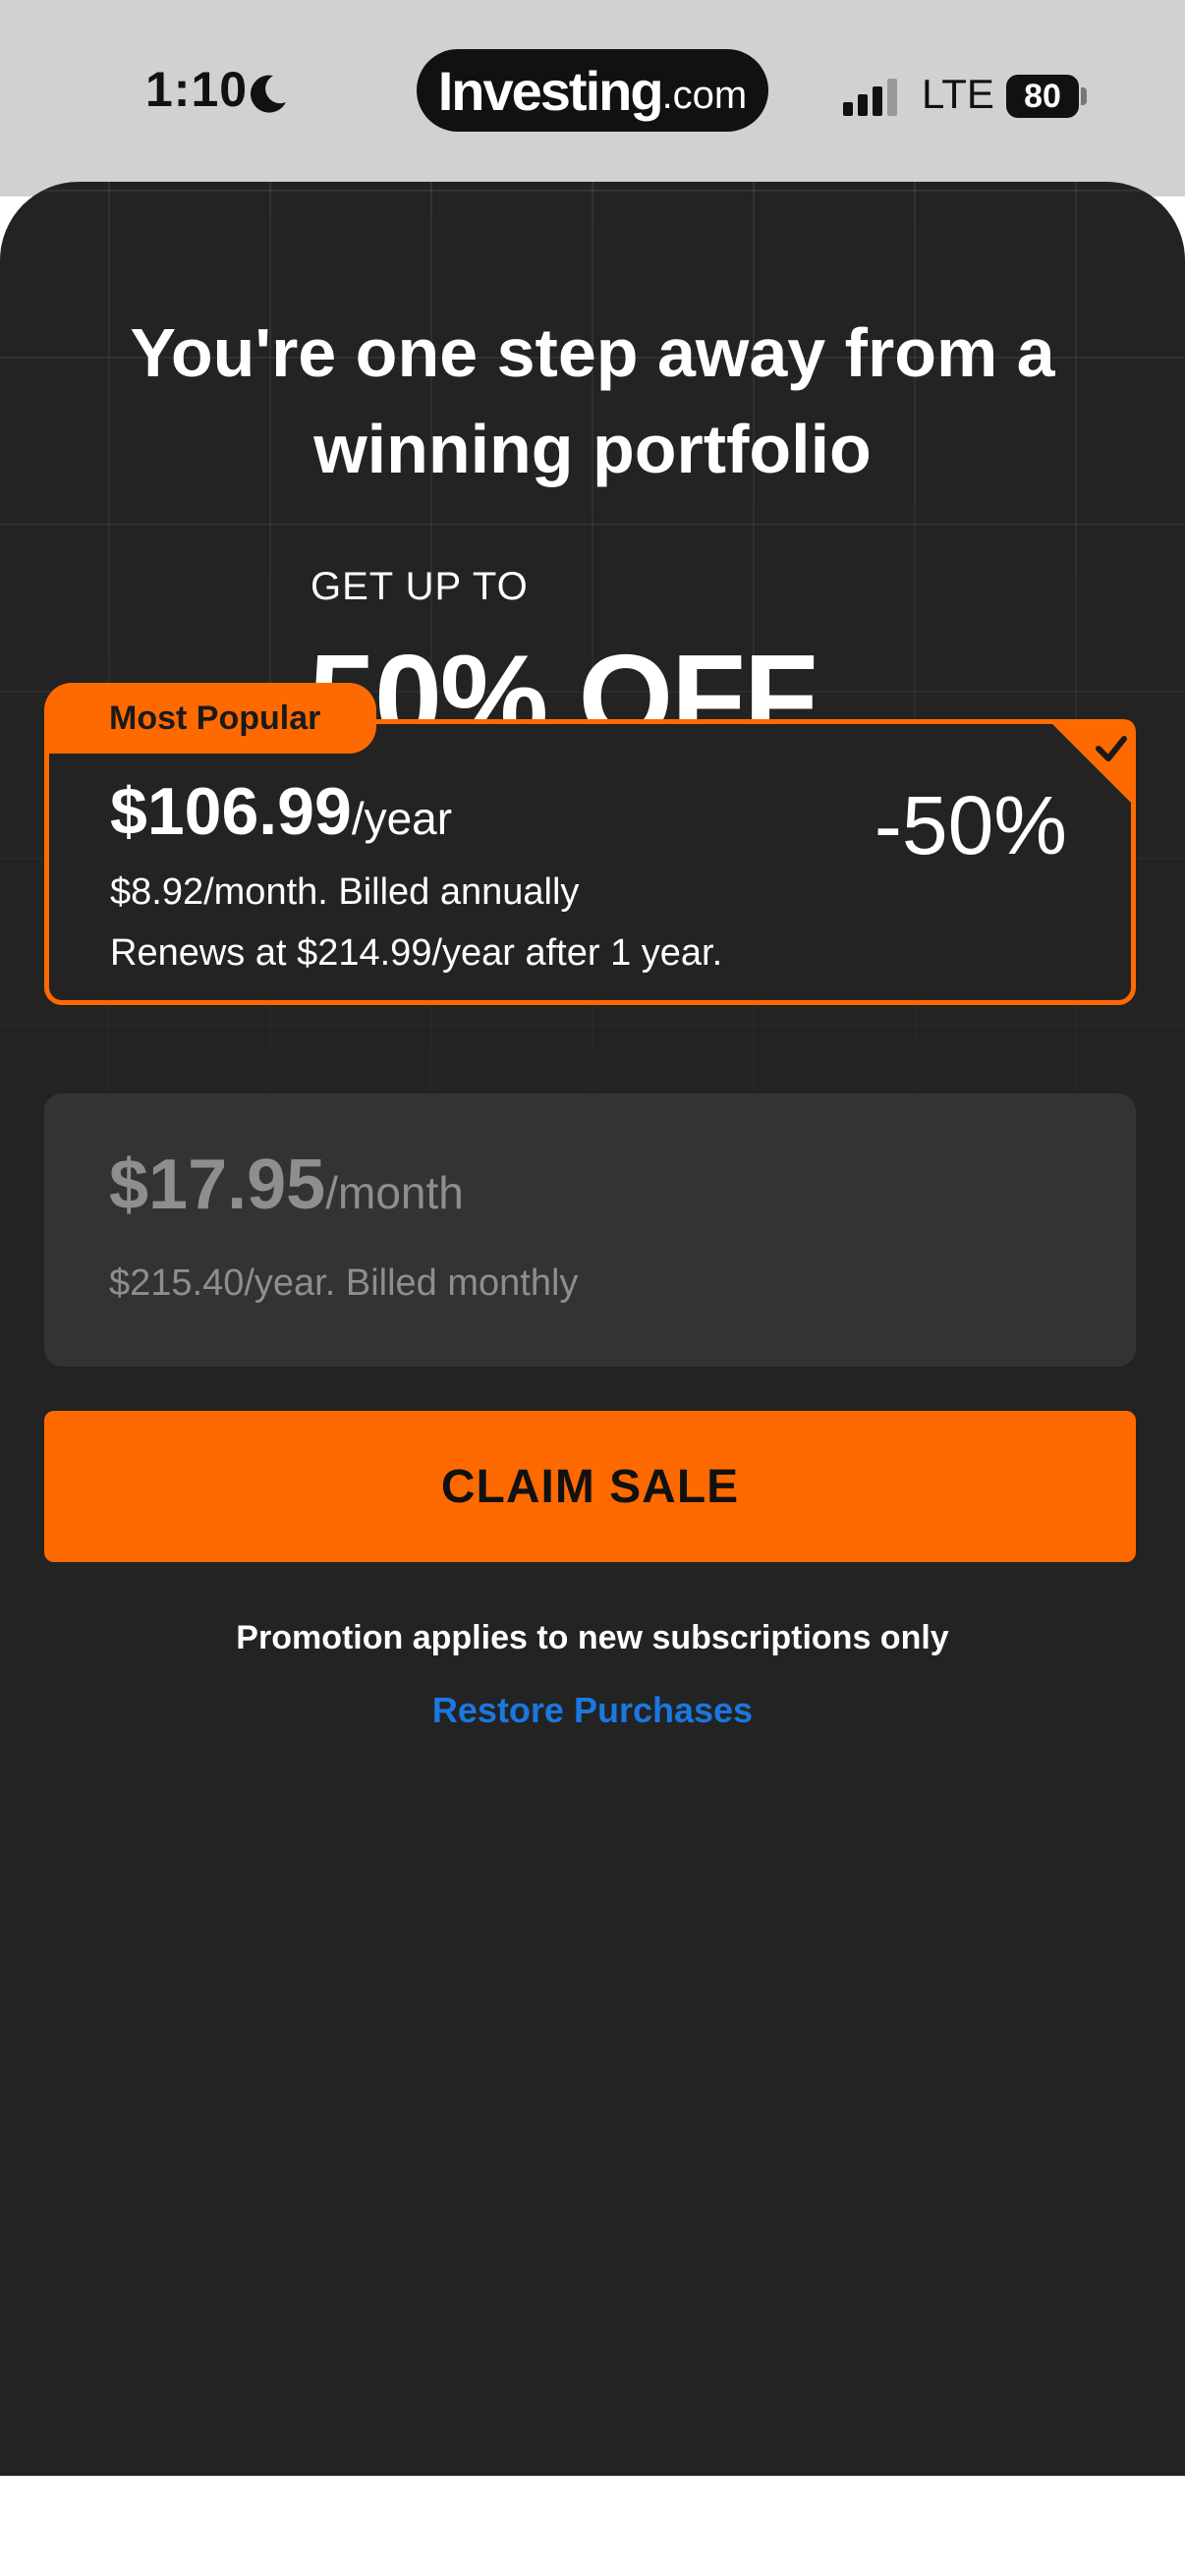 The height and width of the screenshot is (2576, 1185). I want to click on moon-icon, so click(268, 94).